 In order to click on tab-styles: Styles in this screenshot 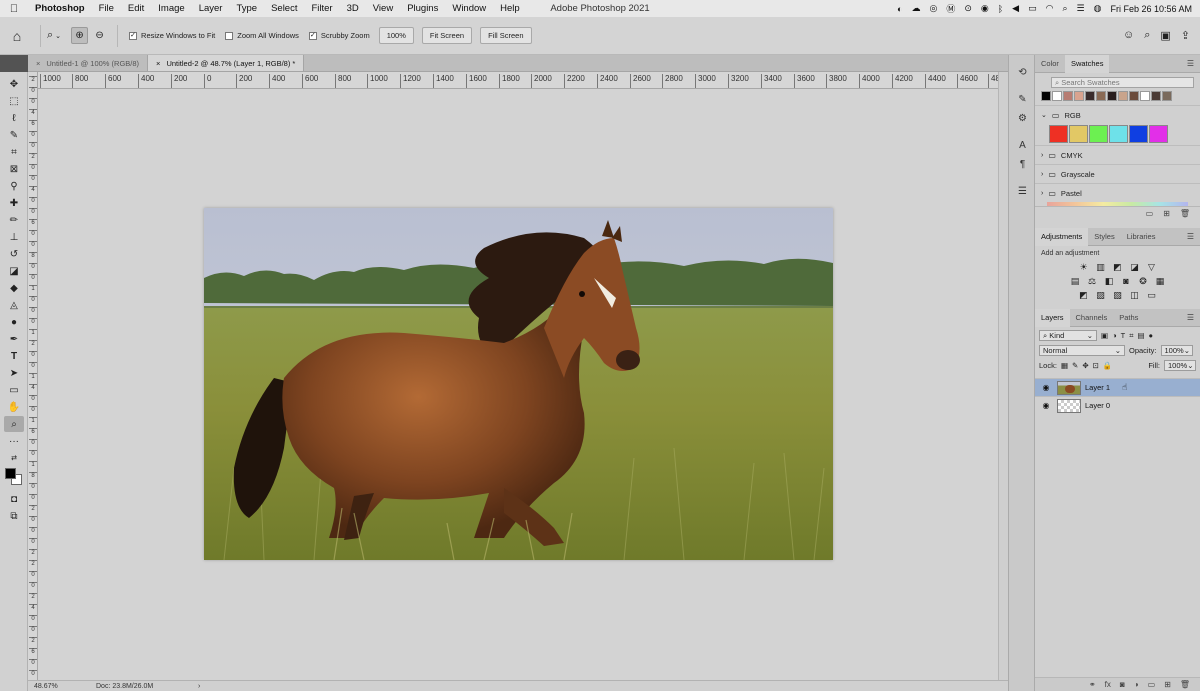, I will do `click(1104, 237)`.